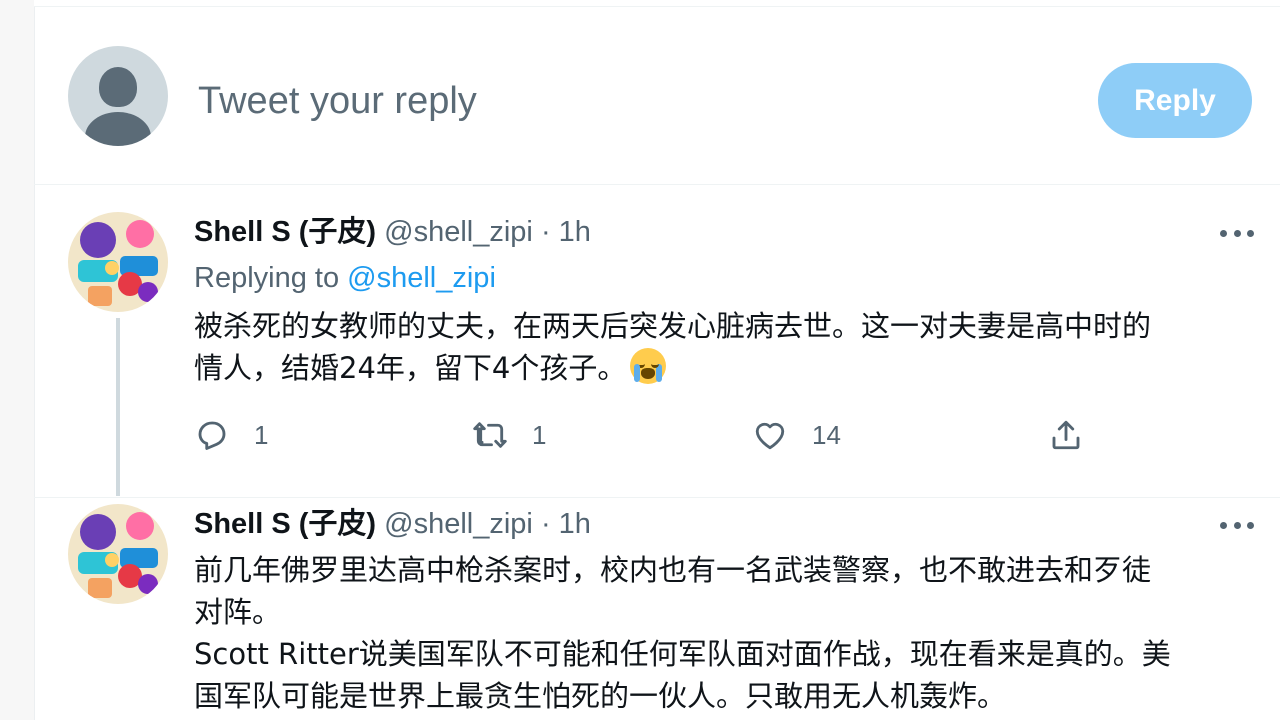  What do you see at coordinates (600, 696) in the screenshot?
I see `tweet-text-line: 国军队可能是世界上最贪生怕死的一伙人。只敢用无人机轰炸。` at bounding box center [600, 696].